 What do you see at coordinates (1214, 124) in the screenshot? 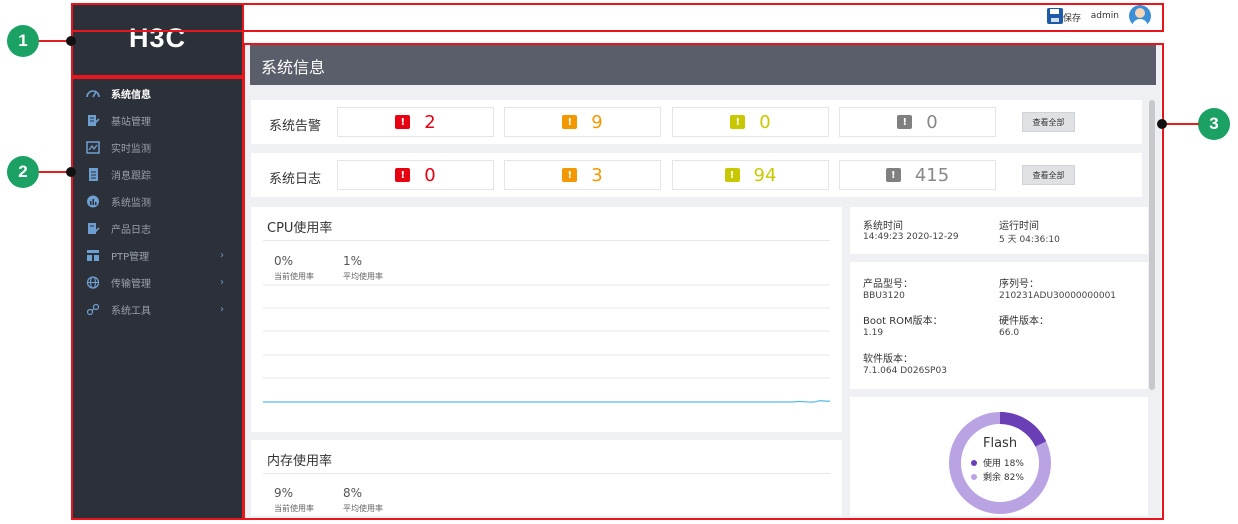
I see `callout-badge-3: 3` at bounding box center [1214, 124].